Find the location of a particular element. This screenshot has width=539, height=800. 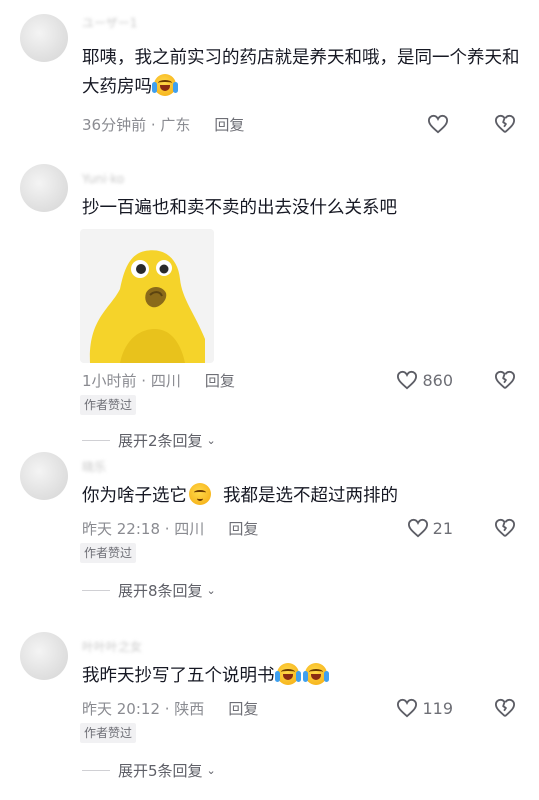

expand-replies-label: 展开5条回复 is located at coordinates (160, 771).